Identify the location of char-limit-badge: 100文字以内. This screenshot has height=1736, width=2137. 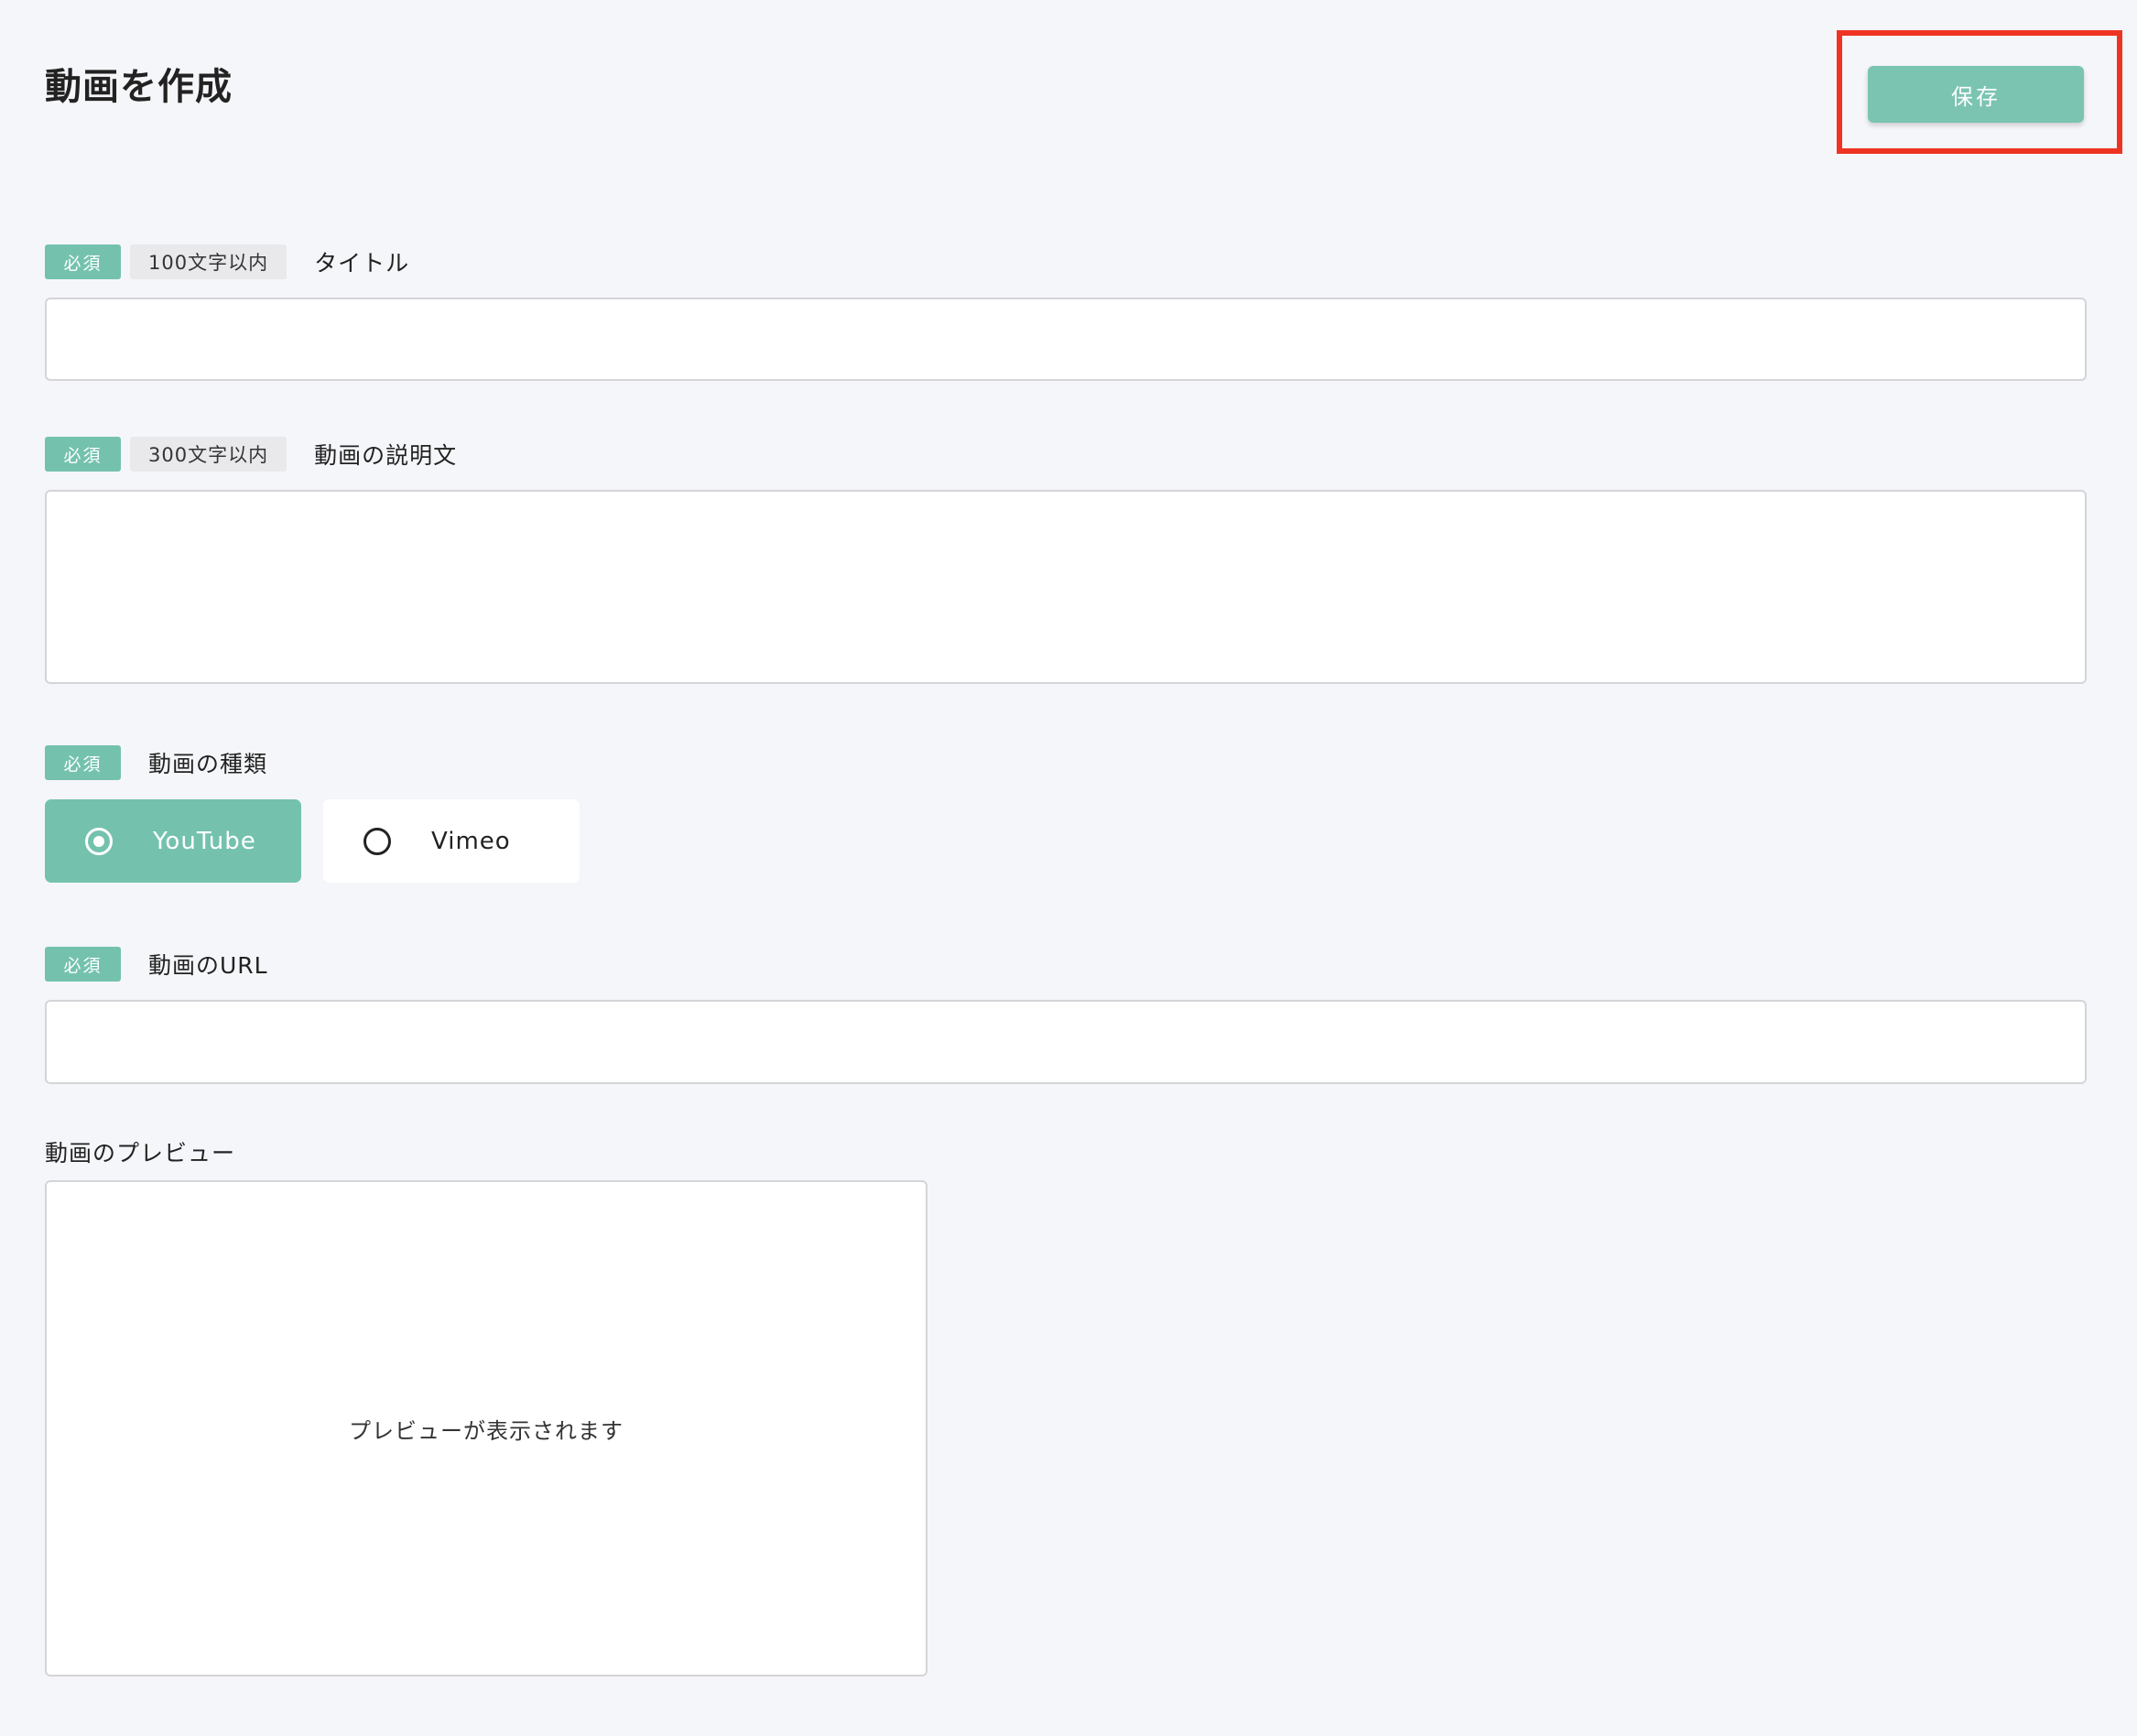
(208, 261).